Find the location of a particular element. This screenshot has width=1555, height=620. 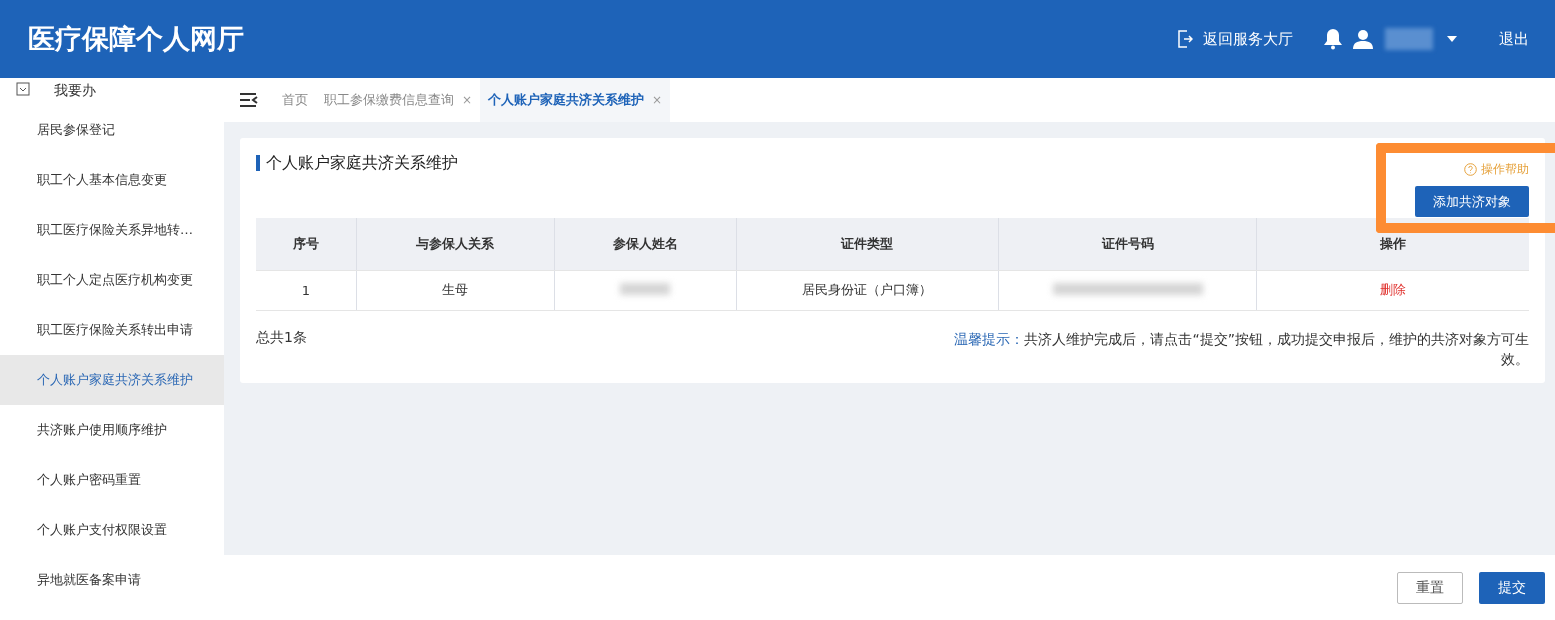

sidebar-item: 个人账户家庭共济关系维护 is located at coordinates (112, 380).